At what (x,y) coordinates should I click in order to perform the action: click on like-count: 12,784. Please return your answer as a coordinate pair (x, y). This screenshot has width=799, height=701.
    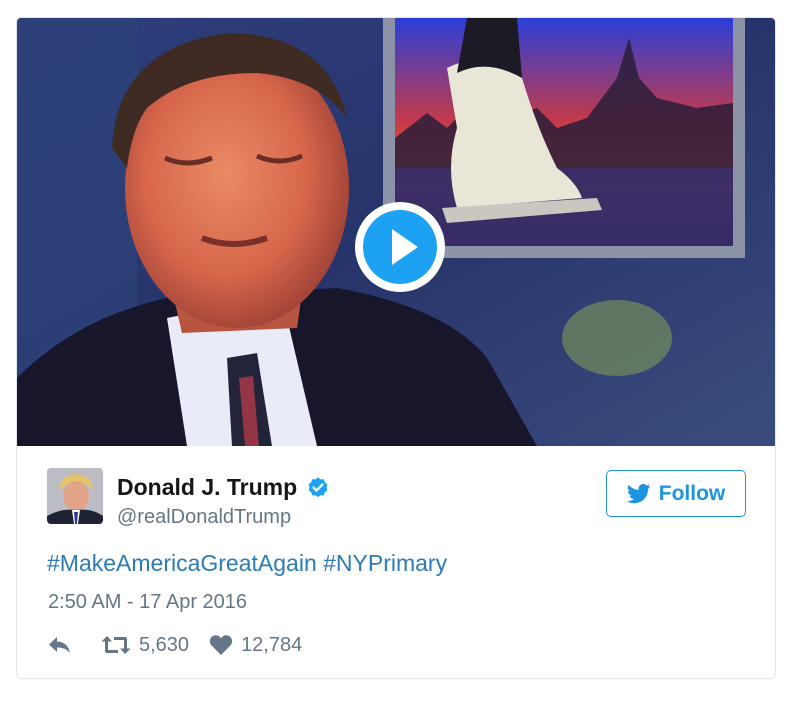
    Looking at the image, I should click on (272, 644).